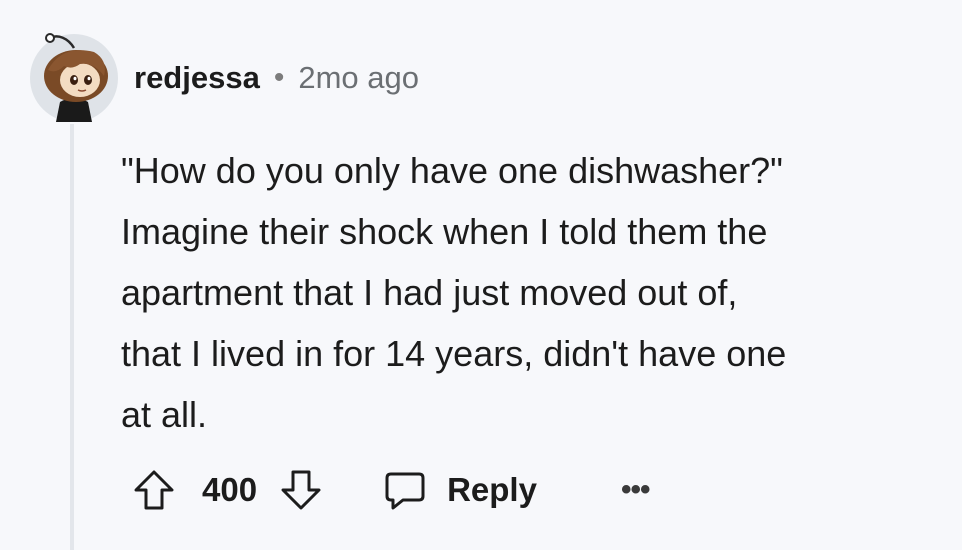  Describe the element at coordinates (405, 491) in the screenshot. I see `speech-bubble-icon` at that location.